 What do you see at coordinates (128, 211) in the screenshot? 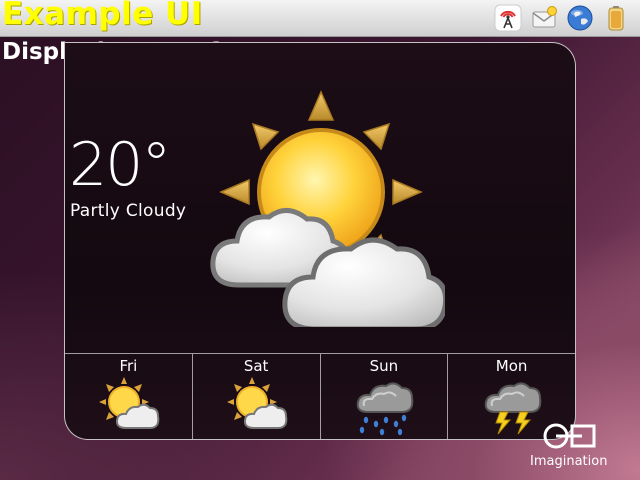
I see `current-condition: Partly Cloudy` at bounding box center [128, 211].